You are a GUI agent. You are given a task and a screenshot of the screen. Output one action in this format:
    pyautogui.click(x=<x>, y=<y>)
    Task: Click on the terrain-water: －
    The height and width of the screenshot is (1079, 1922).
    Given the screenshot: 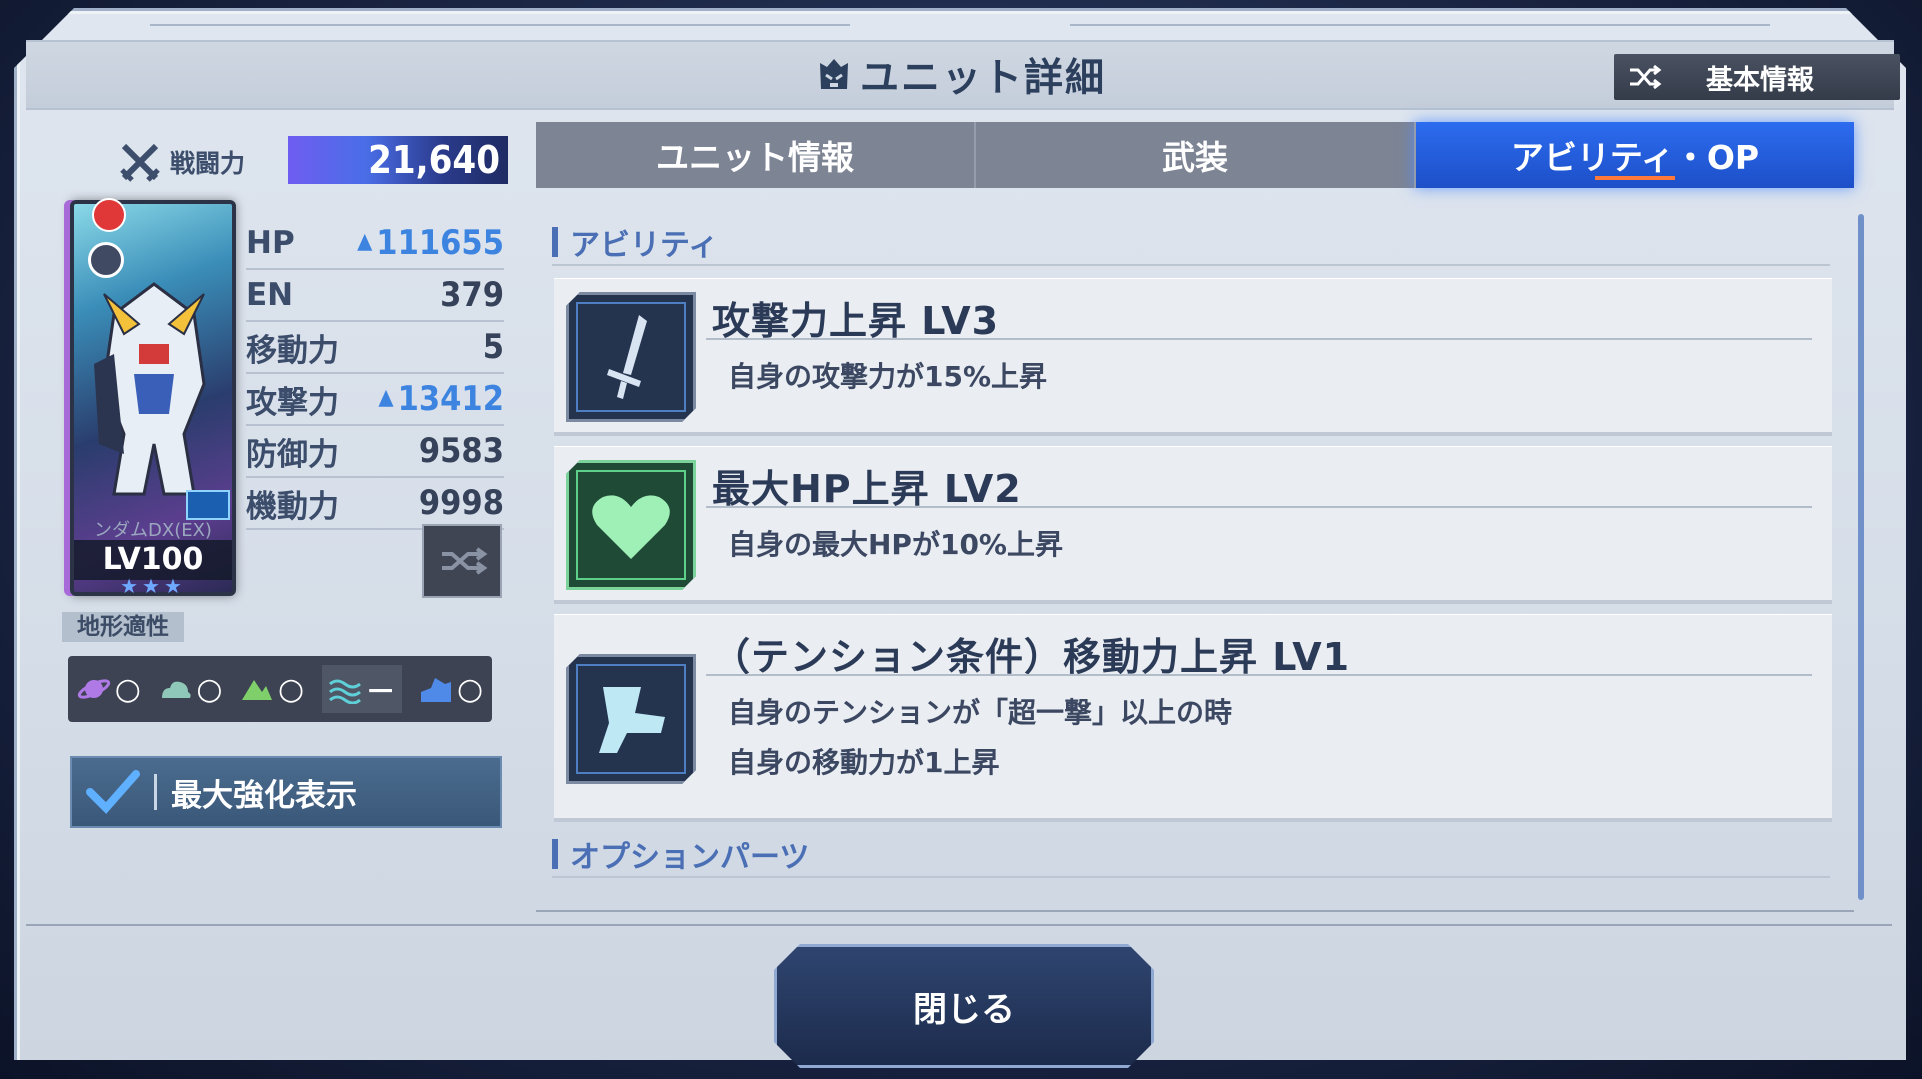 What is the action you would take?
    pyautogui.click(x=361, y=689)
    